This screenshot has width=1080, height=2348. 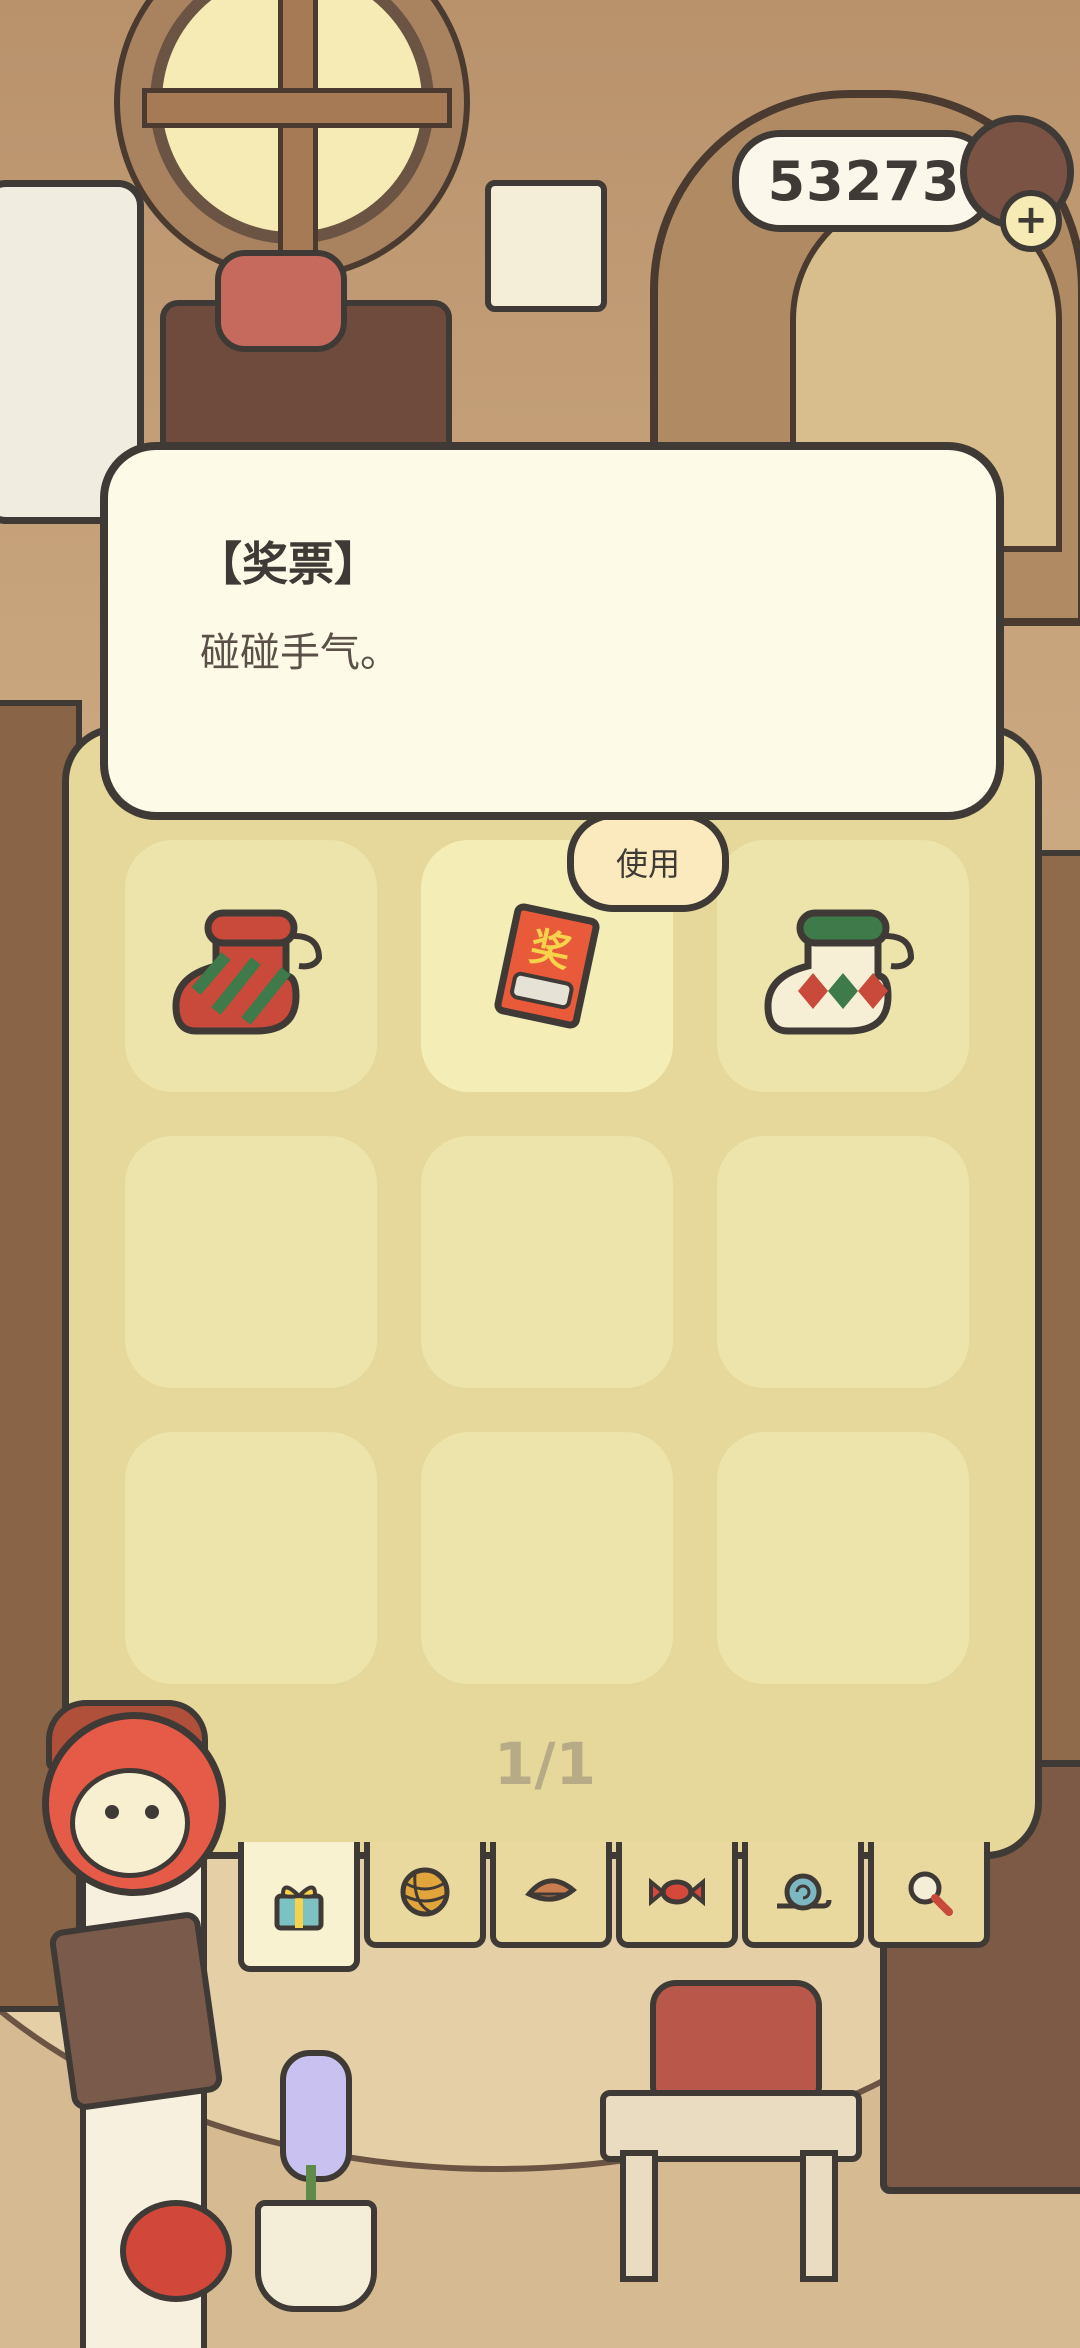 I want to click on add-coins-button: +, so click(x=1031, y=221).